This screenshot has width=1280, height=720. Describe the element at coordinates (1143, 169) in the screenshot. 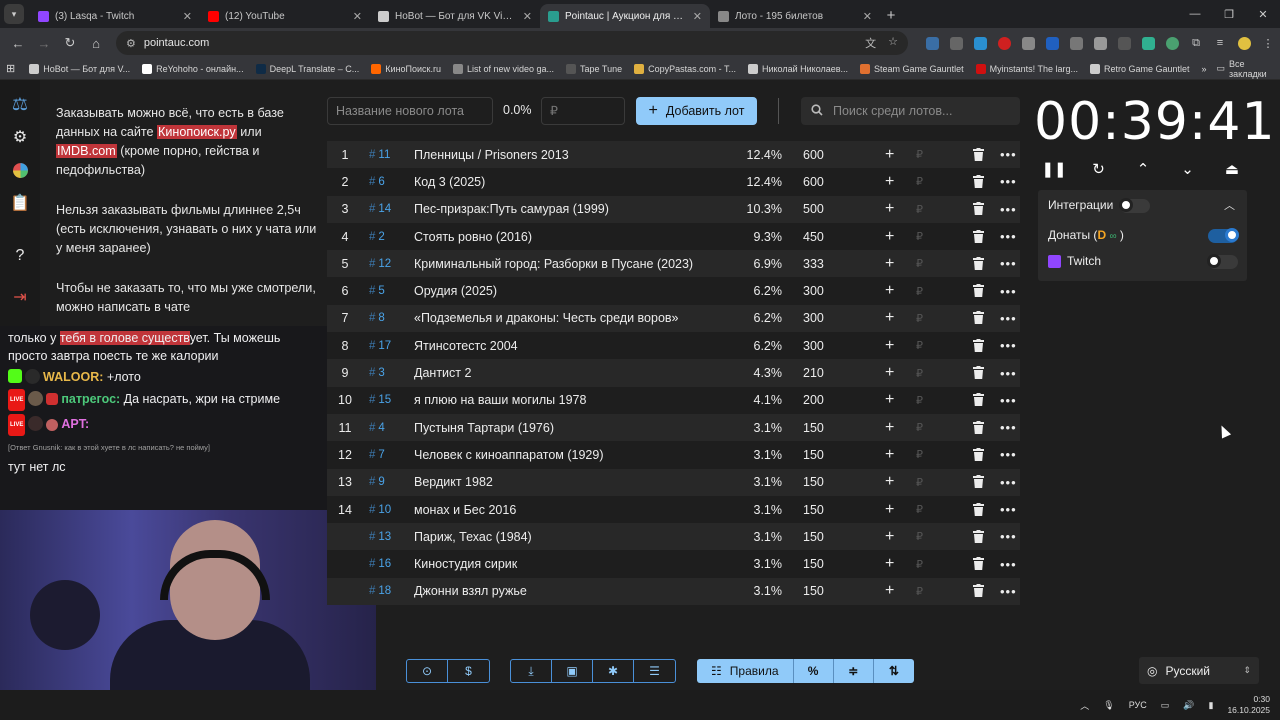

I see `add-time-chevron-up-icon: ⌃` at that location.